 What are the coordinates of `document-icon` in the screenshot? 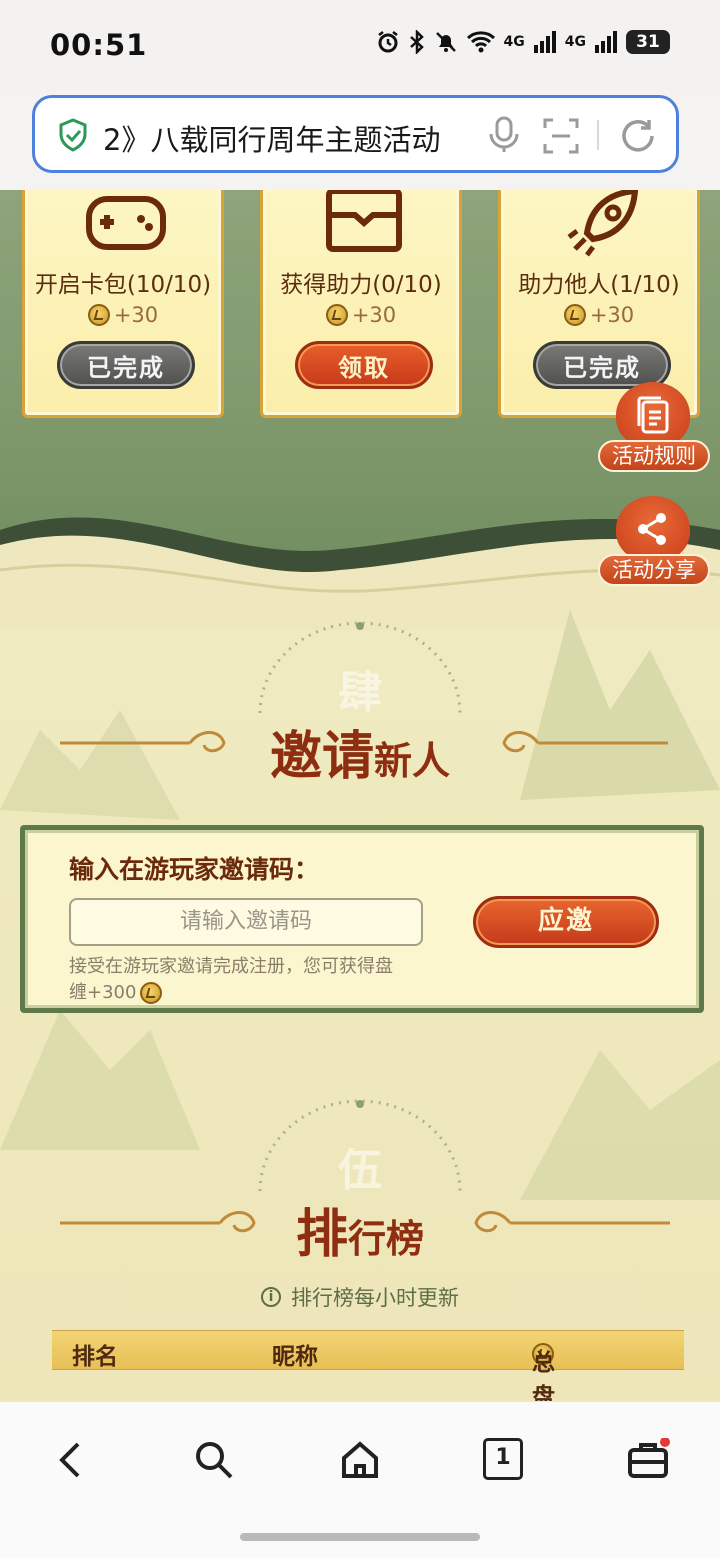 It's located at (653, 415).